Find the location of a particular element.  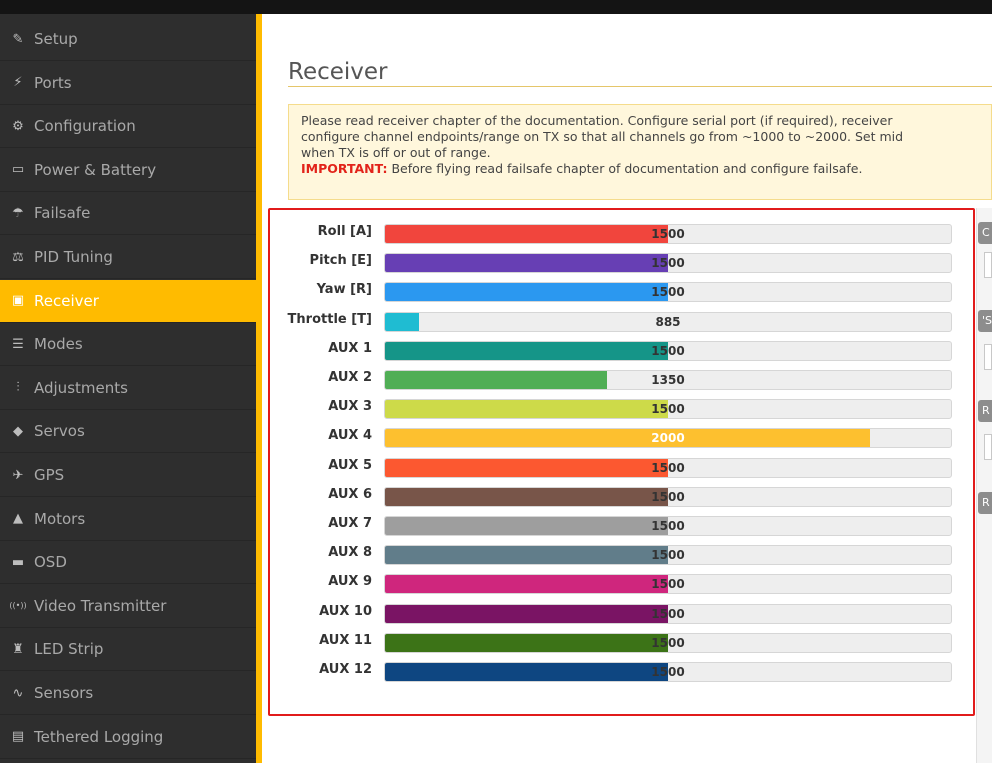

sidebar-item-tethered-logging: ▤ Tethered Logging is located at coordinates (128, 737).